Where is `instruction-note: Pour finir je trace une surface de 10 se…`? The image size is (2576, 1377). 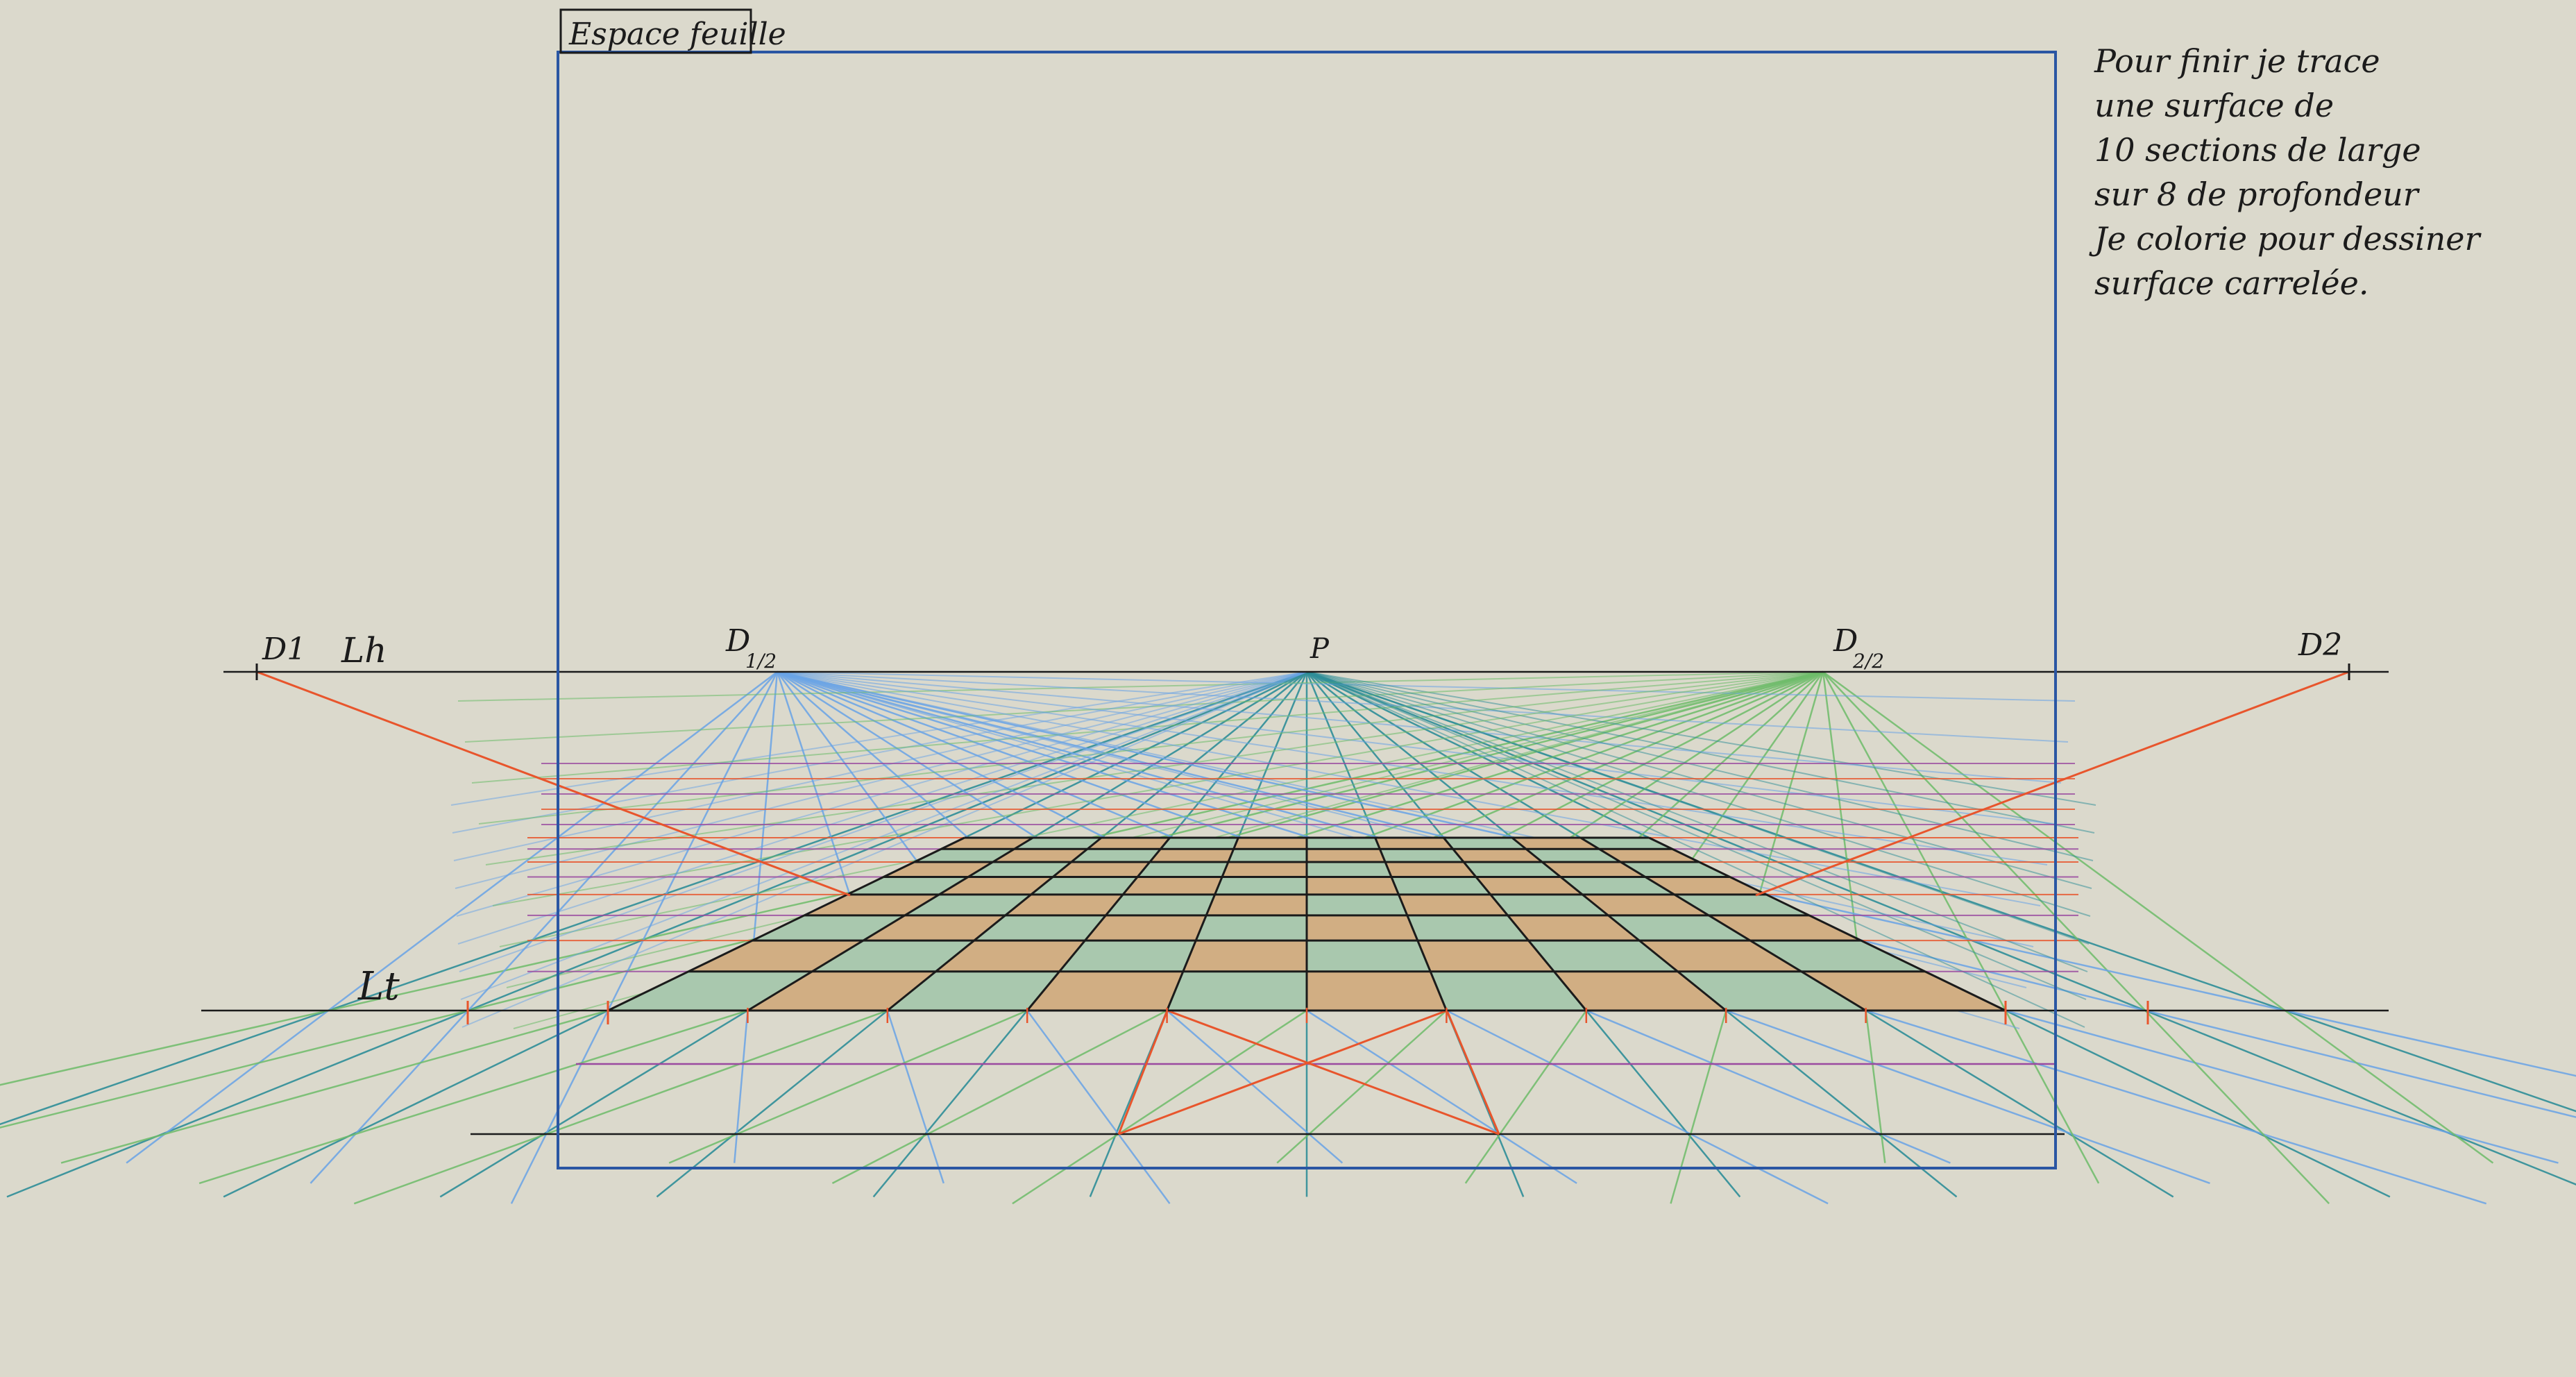 instruction-note: Pour finir je trace une surface de 10 se… is located at coordinates (2323, 172).